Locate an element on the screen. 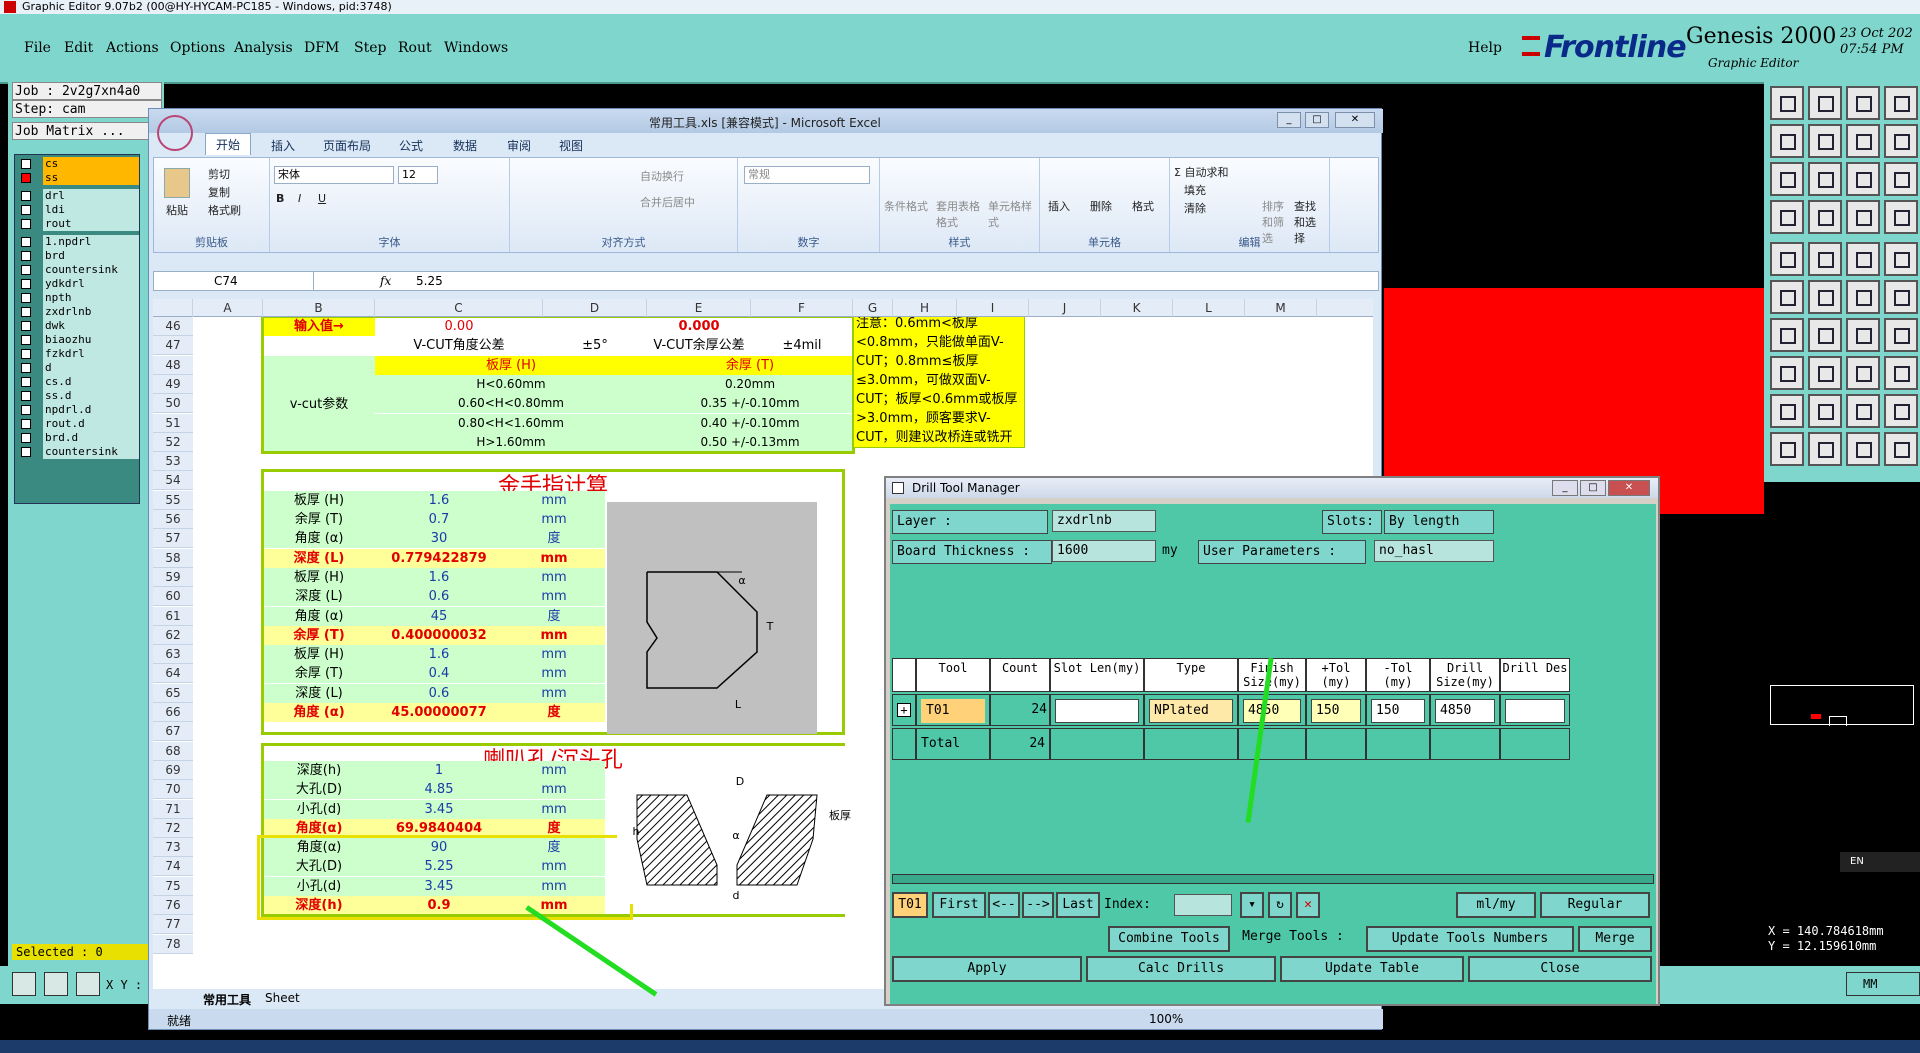 Image resolution: width=1920 pixels, height=1053 pixels. row-header: 51 is located at coordinates (173, 423).